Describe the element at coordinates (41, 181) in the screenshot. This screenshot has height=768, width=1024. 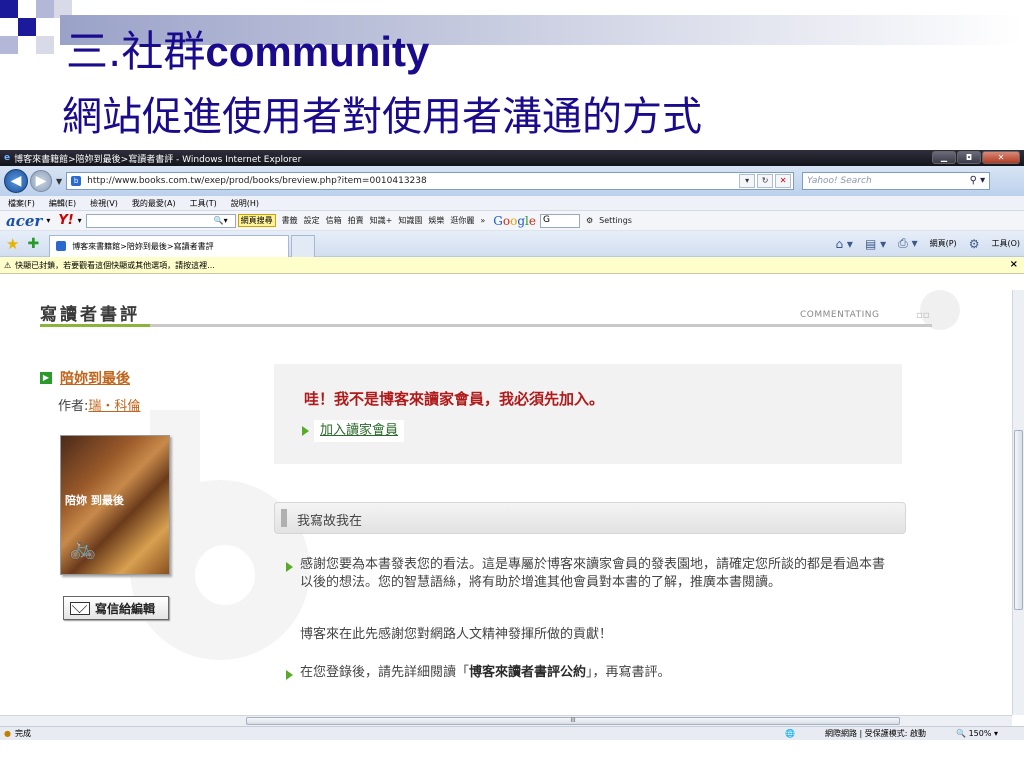
I see `forward-button: ▶` at that location.